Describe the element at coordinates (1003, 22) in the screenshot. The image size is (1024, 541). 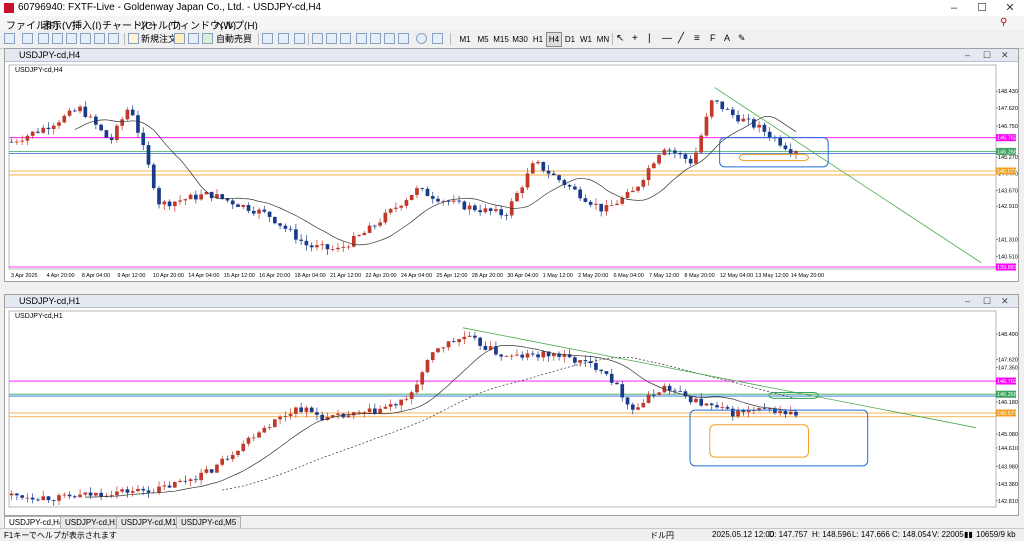
I see `help-search-icon: ⚲` at that location.